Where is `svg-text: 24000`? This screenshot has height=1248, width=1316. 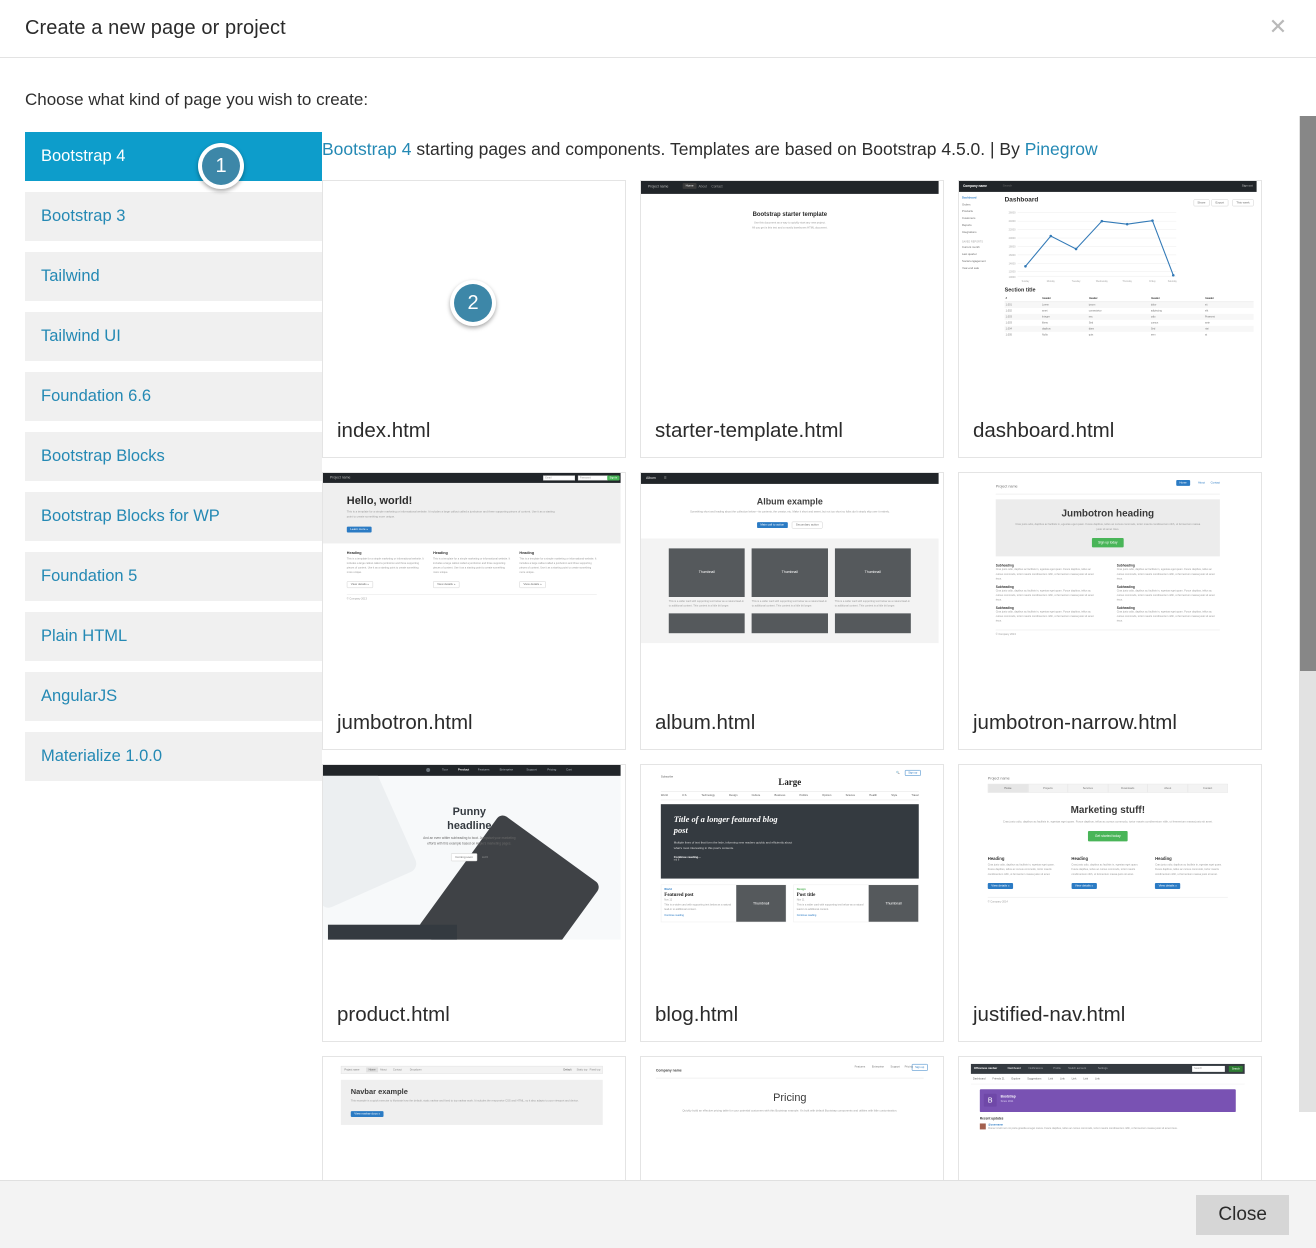
svg-text: 24000 is located at coordinates (1012, 221).